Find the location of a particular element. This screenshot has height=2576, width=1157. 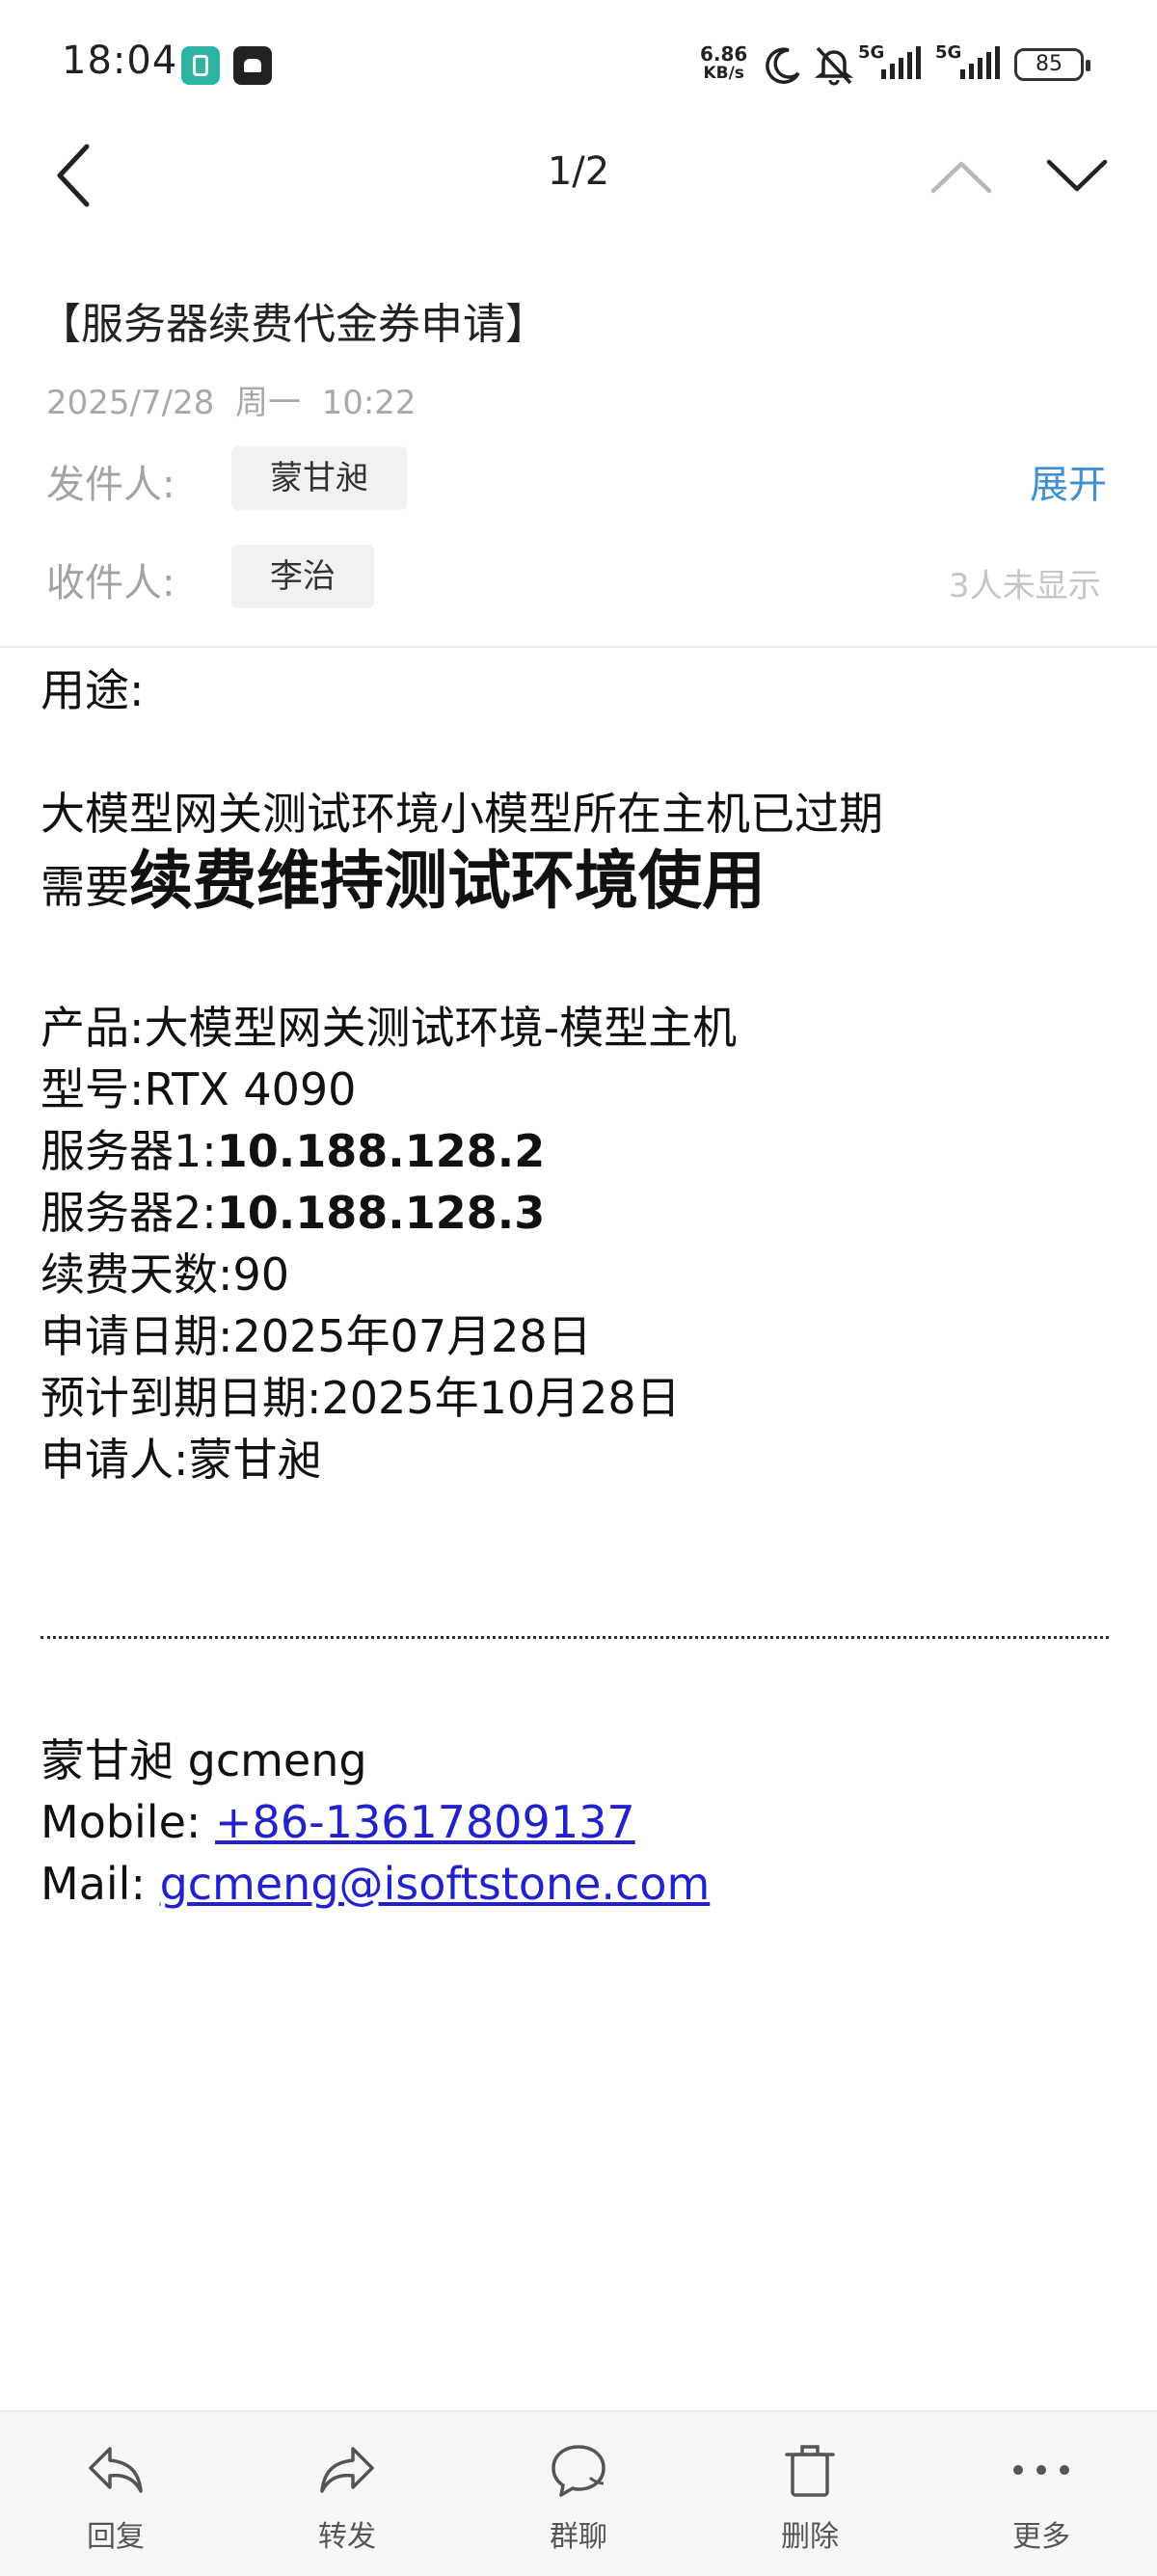

renewal-days-line: 续费天数:90 is located at coordinates (165, 1275).